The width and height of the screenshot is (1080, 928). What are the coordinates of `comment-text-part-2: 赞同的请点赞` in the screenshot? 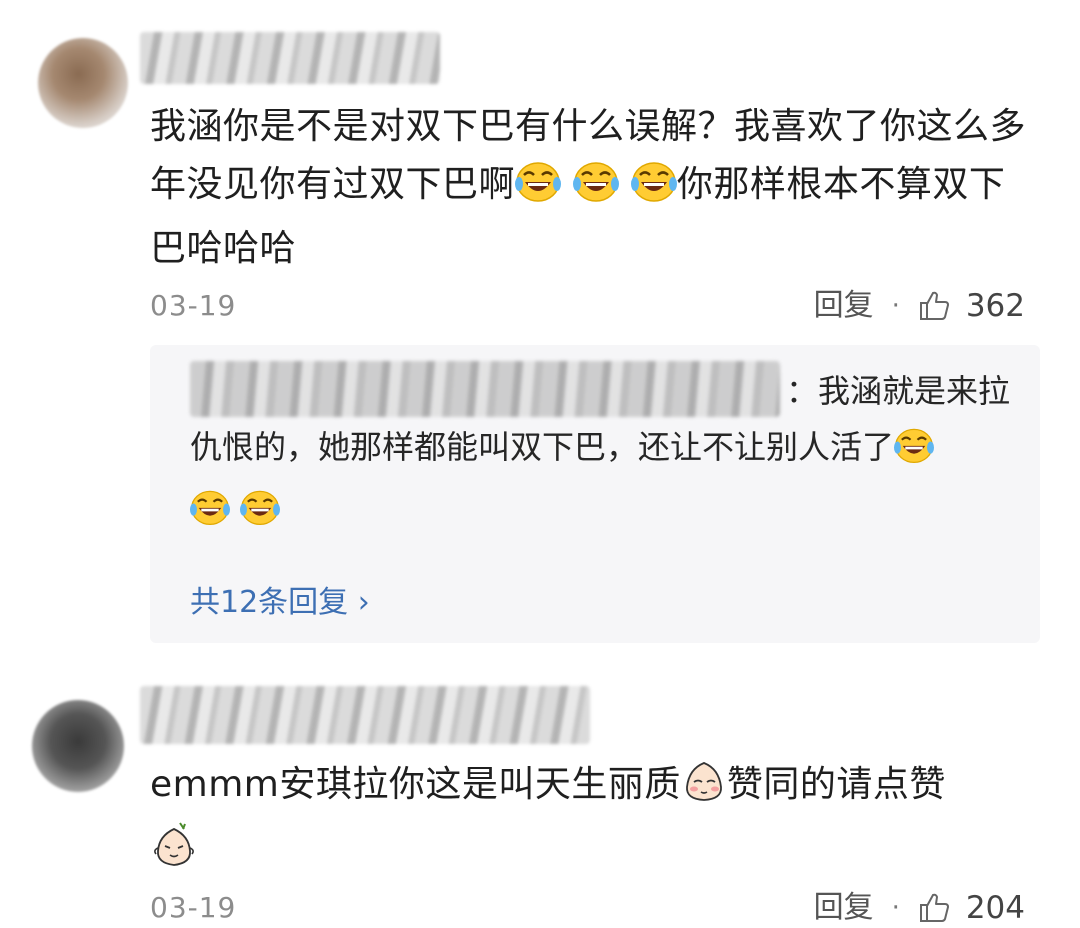 It's located at (836, 784).